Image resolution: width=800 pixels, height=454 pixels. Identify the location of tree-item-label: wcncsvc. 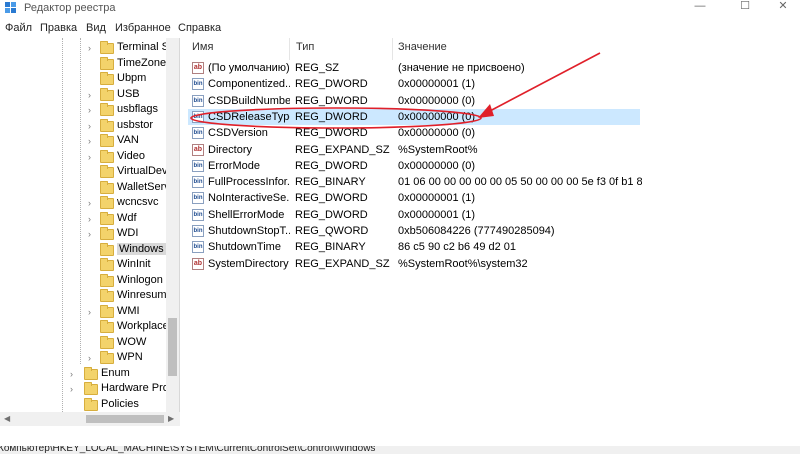
(138, 202).